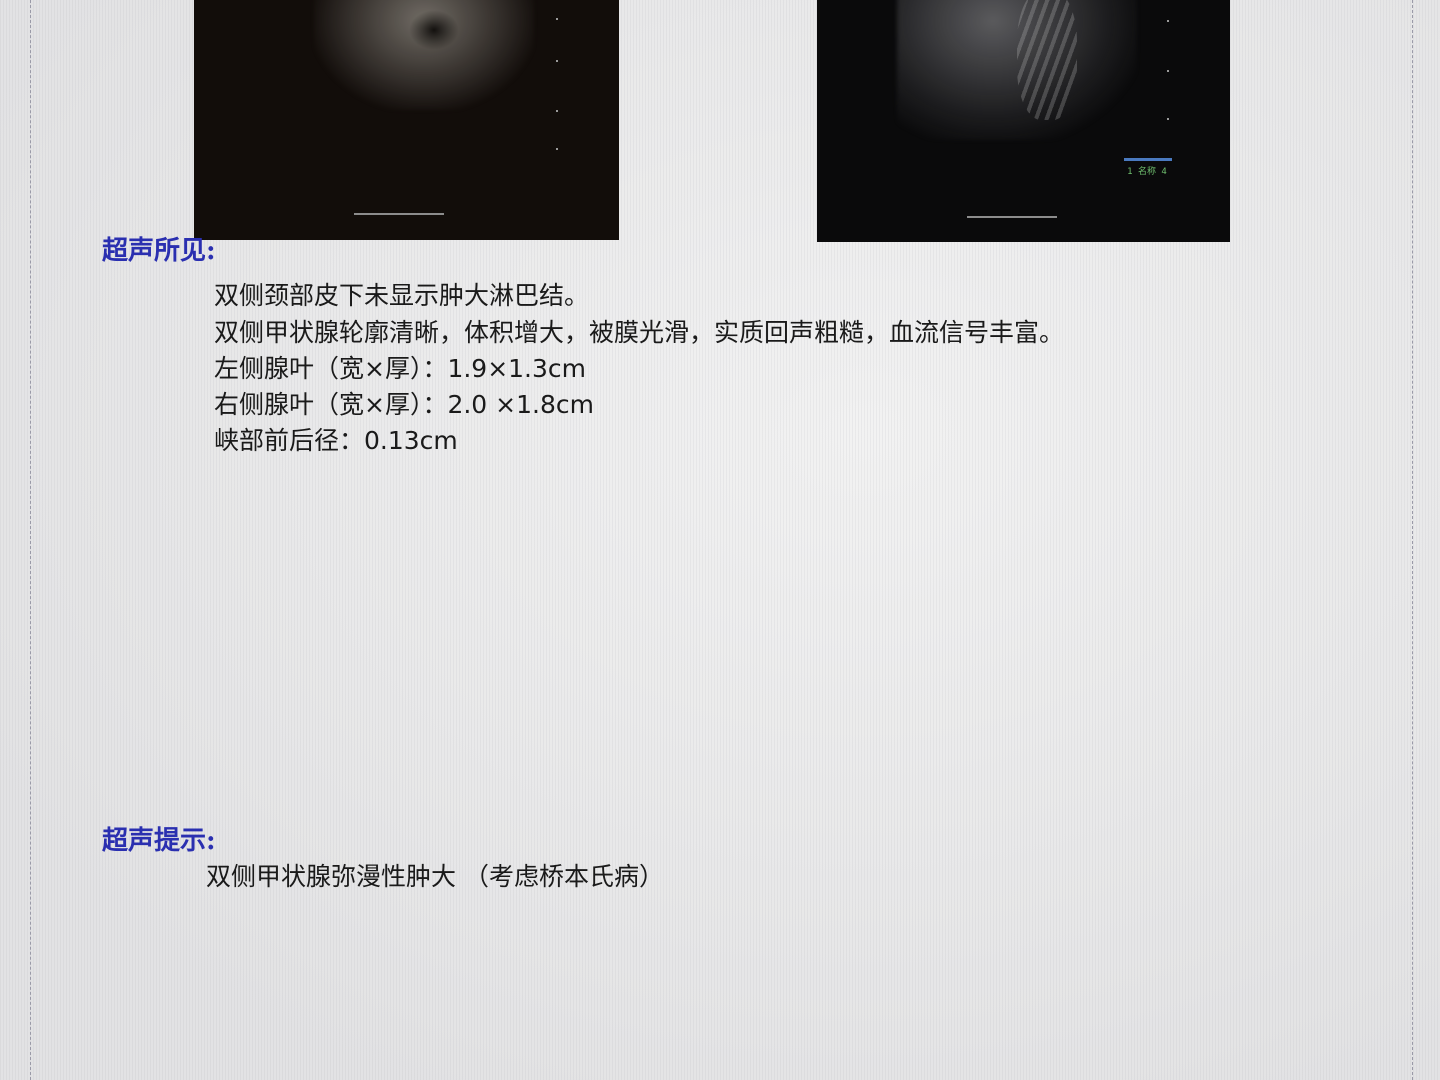 Image resolution: width=1440 pixels, height=1080 pixels. What do you see at coordinates (1148, 159) in the screenshot?
I see `annotation-bar` at bounding box center [1148, 159].